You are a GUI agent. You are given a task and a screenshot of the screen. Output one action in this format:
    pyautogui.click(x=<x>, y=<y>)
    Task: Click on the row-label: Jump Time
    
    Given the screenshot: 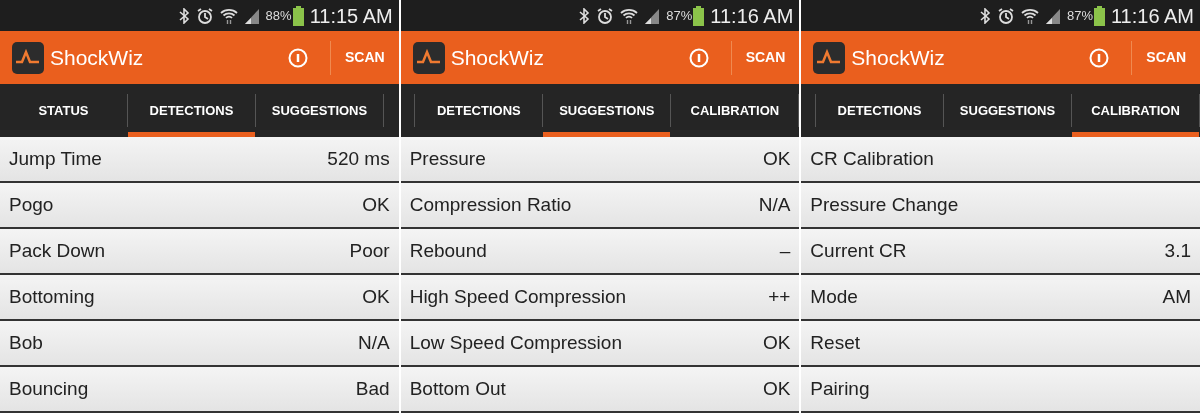 What is the action you would take?
    pyautogui.click(x=55, y=158)
    